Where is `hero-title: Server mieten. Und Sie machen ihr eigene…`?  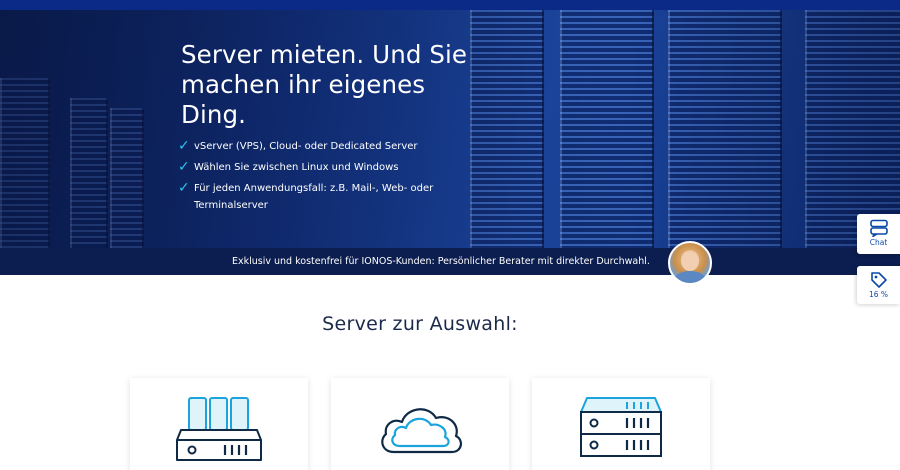
hero-title: Server mieten. Und Sie machen ihr eigene… is located at coordinates (331, 85).